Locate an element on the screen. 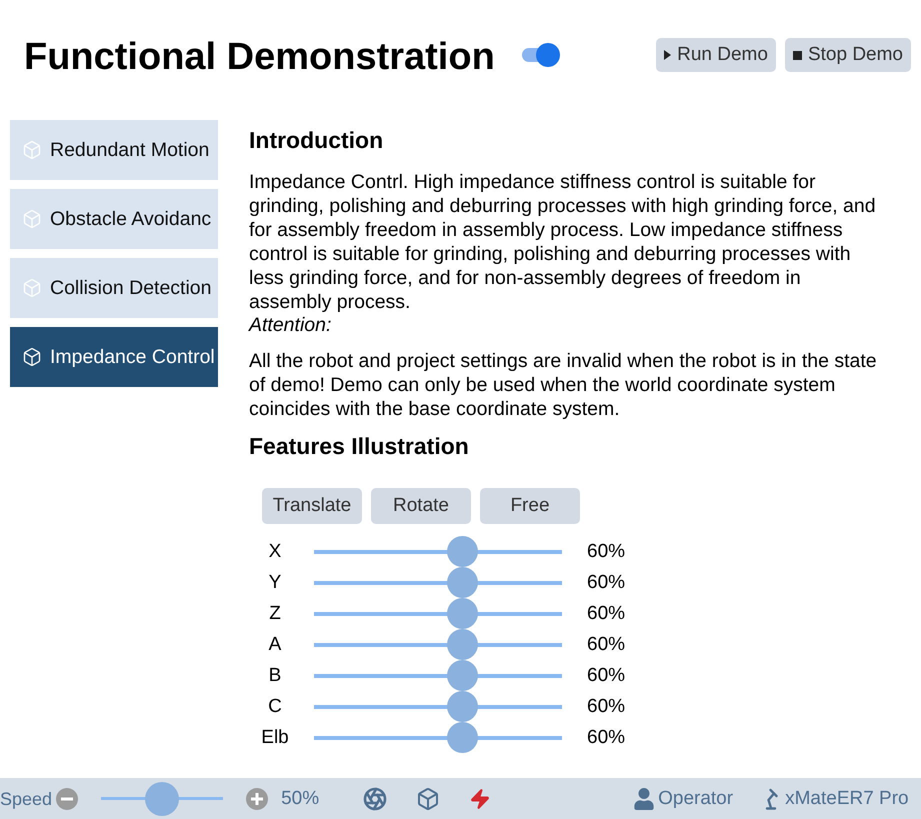 This screenshot has width=921, height=819. run-demo-button: Run Demo is located at coordinates (716, 55).